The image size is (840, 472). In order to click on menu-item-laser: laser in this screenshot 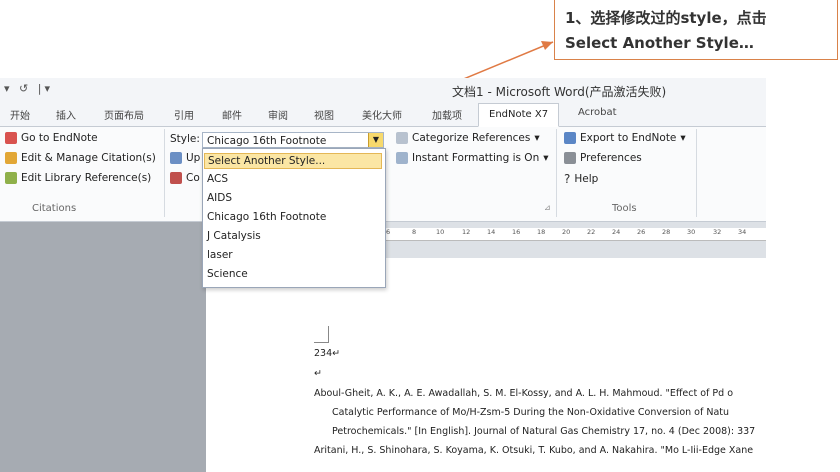, I will do `click(220, 255)`.